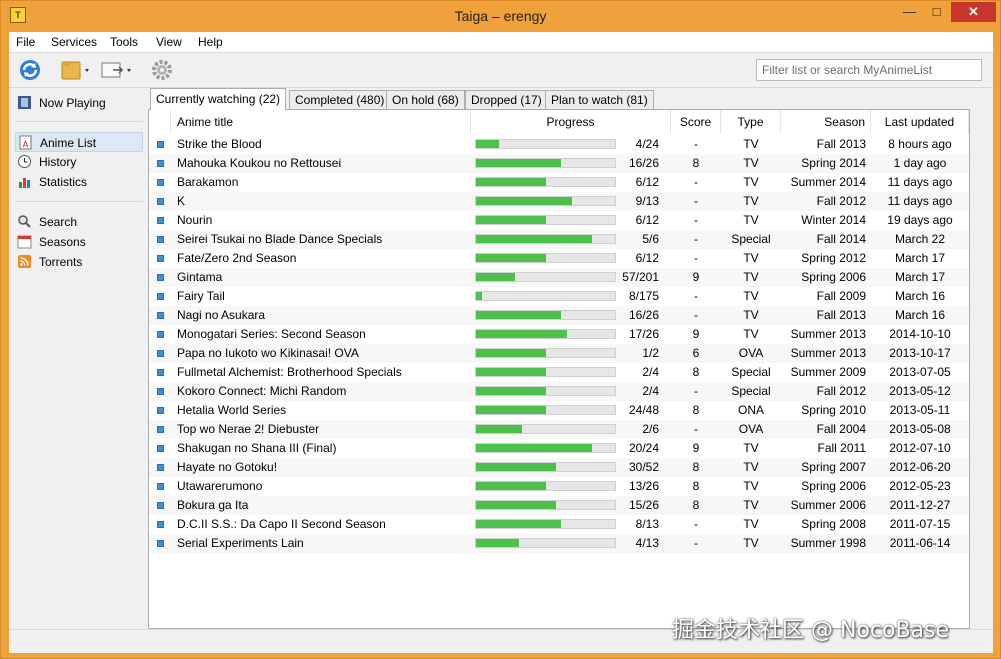  I want to click on column-header-title: Anime title, so click(321, 122).